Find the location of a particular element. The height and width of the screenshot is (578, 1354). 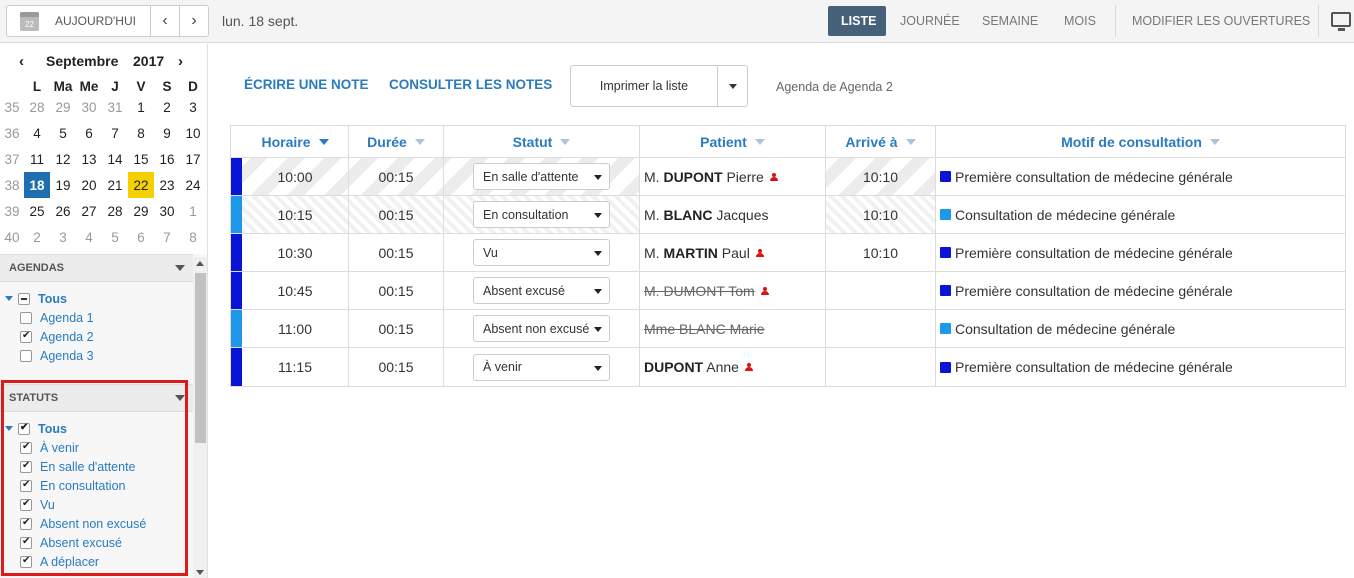

tab-liste: LISTE is located at coordinates (857, 21).